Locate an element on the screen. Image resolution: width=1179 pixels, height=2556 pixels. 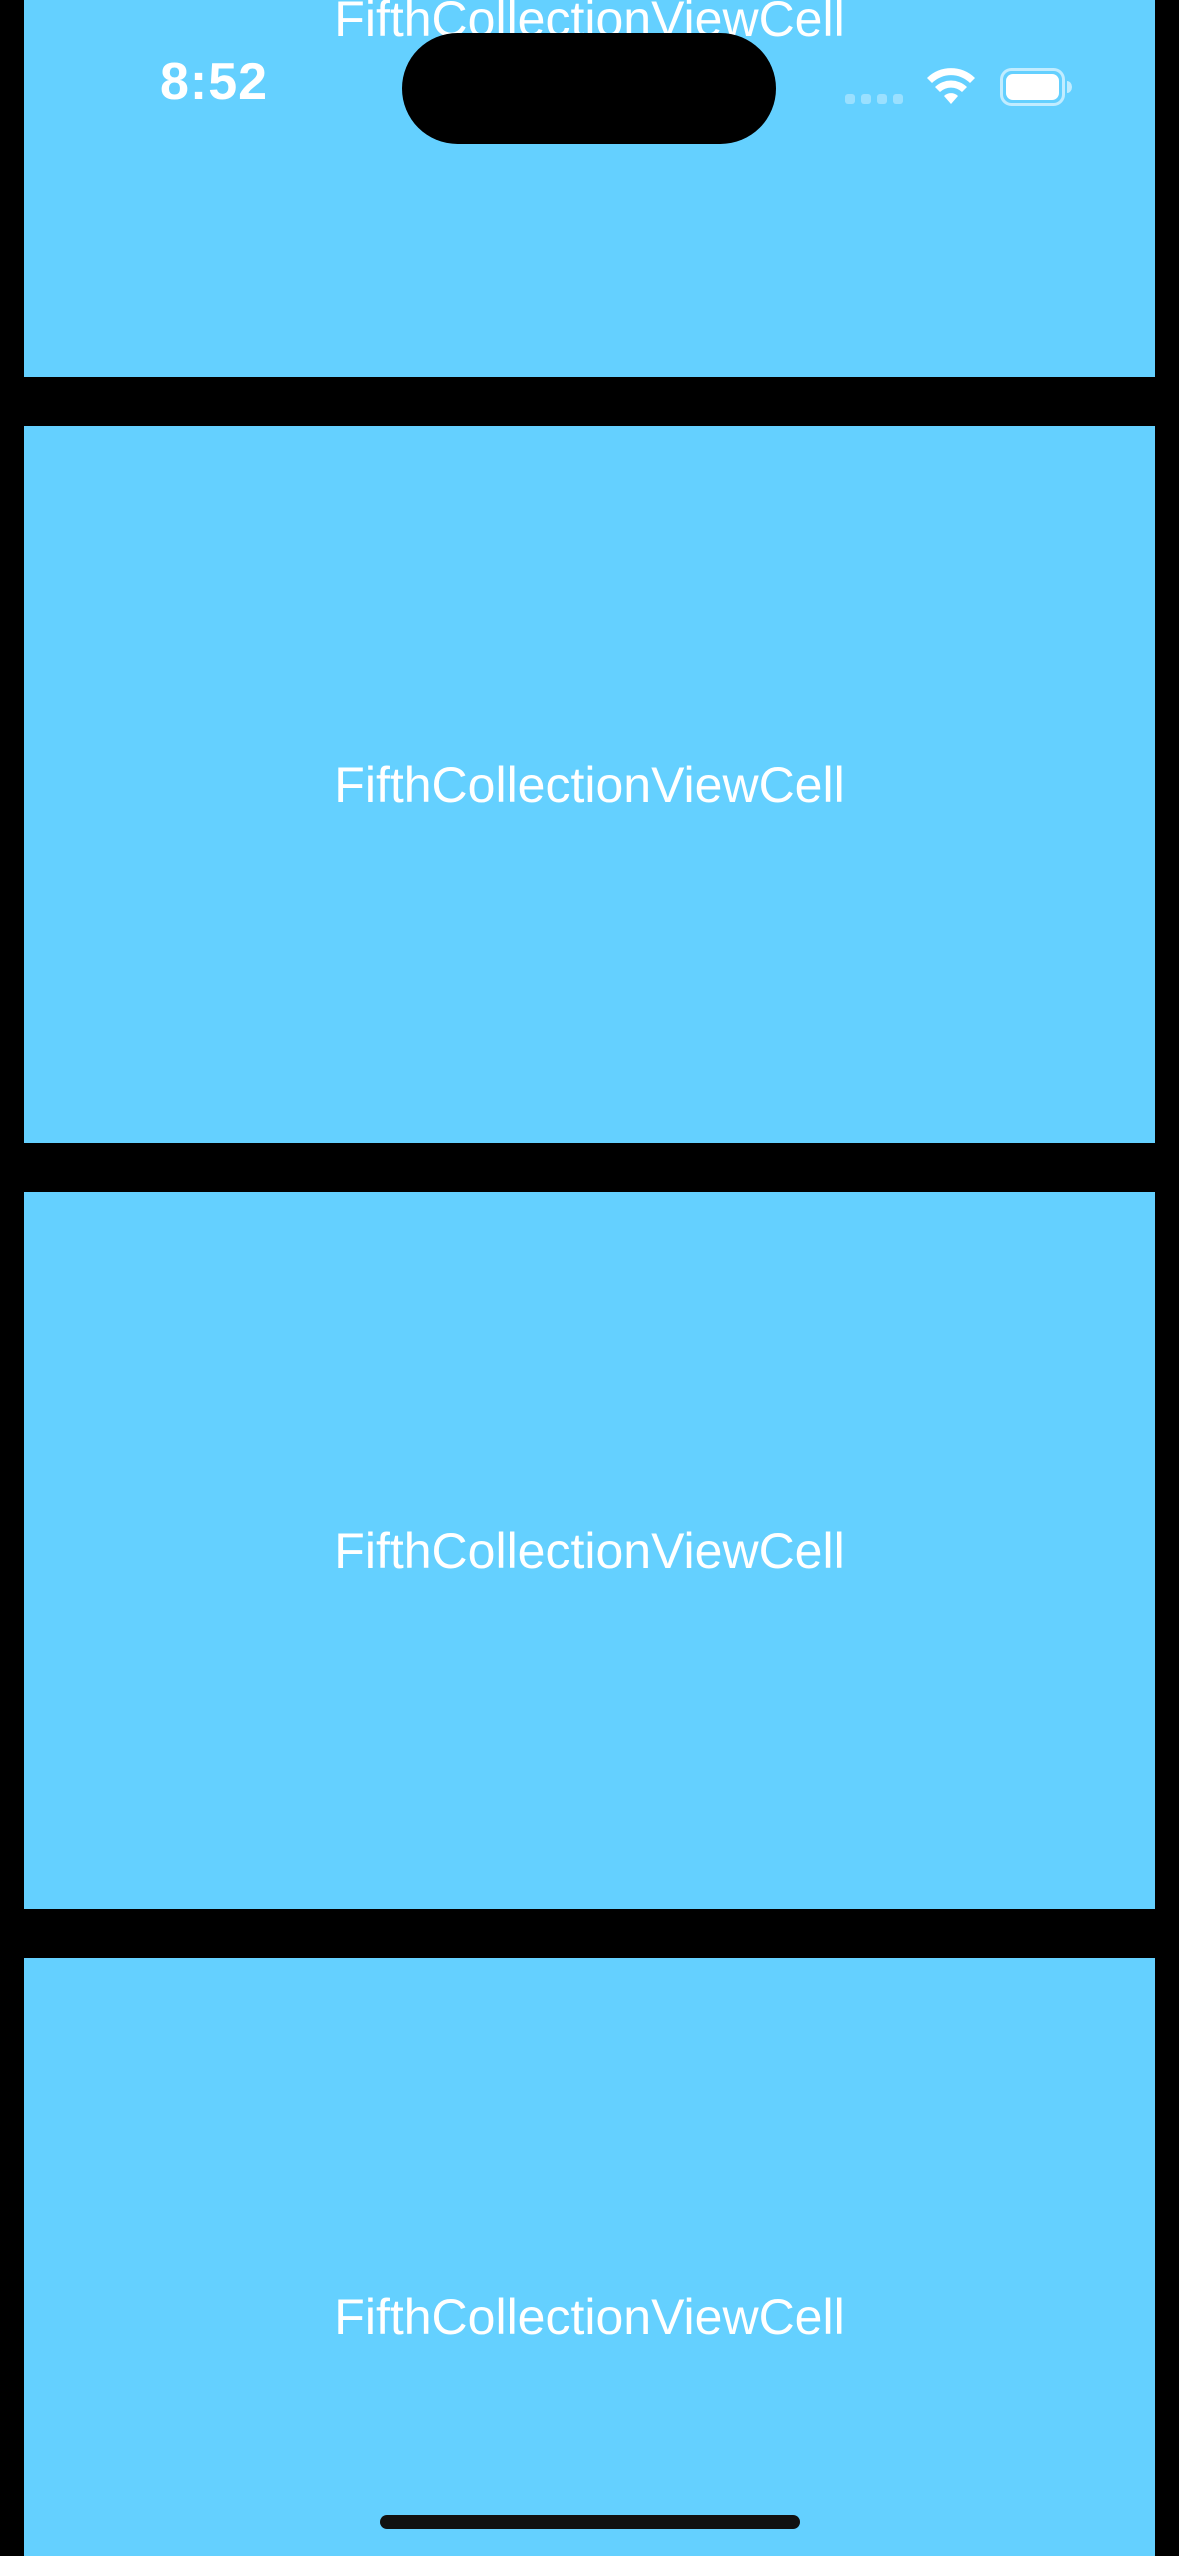
scroll-indicator is located at coordinates (1165, 1638).